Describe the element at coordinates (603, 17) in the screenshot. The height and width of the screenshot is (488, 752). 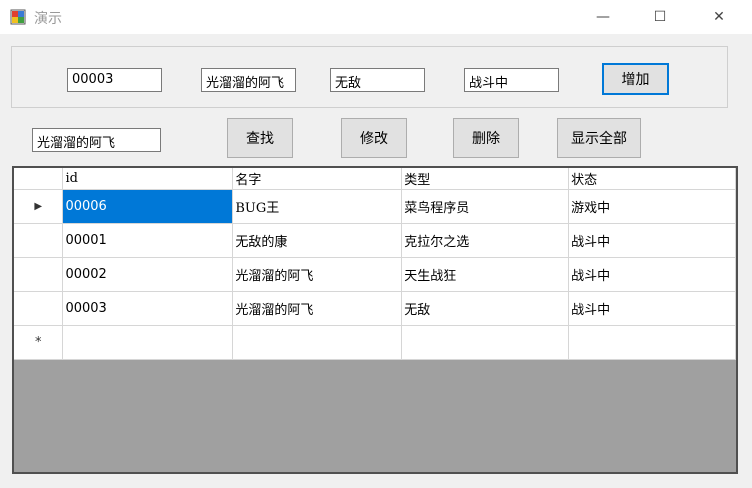
I see `minimize-button: —` at that location.